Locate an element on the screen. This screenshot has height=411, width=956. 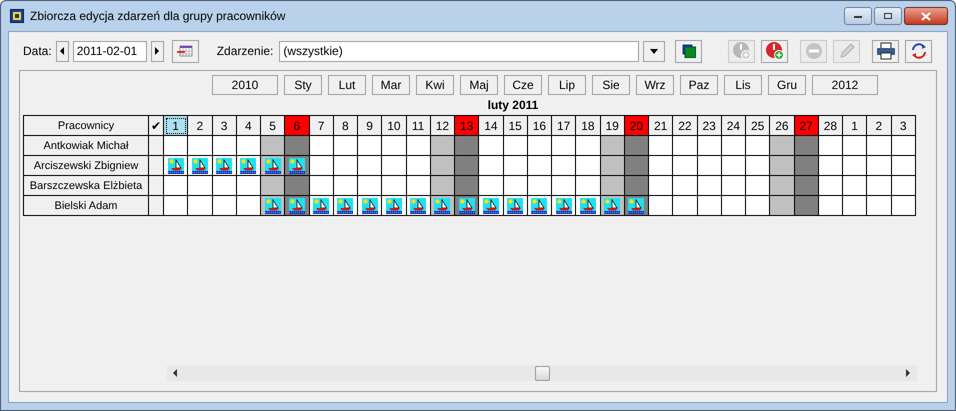
month-button: Wrz is located at coordinates (655, 85).